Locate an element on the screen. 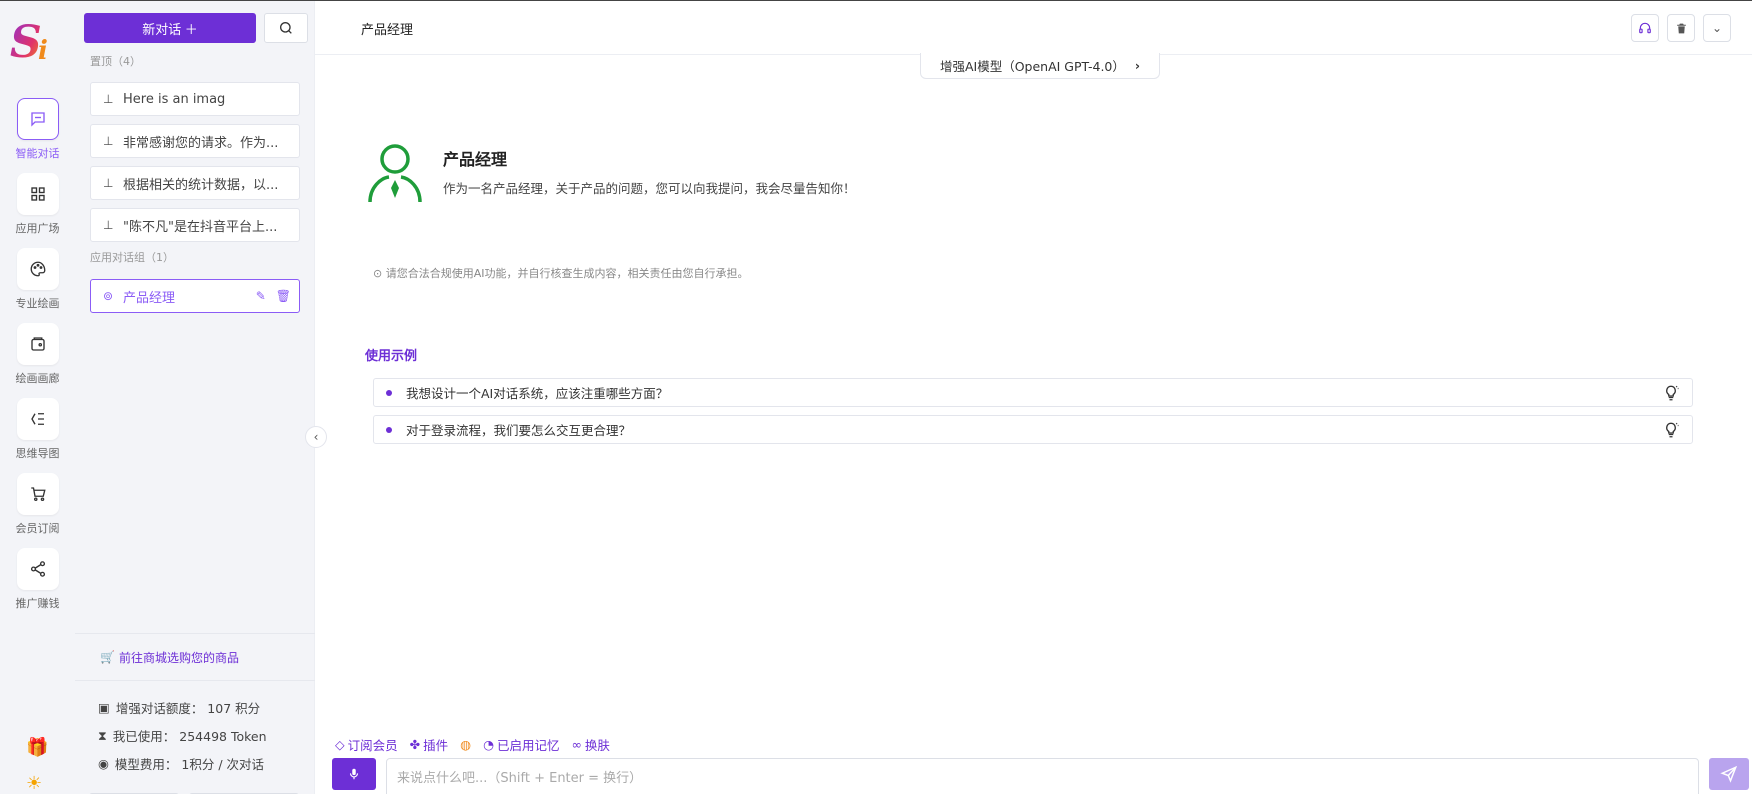  quota-text: 我已使用： 254498 Token is located at coordinates (189, 736).